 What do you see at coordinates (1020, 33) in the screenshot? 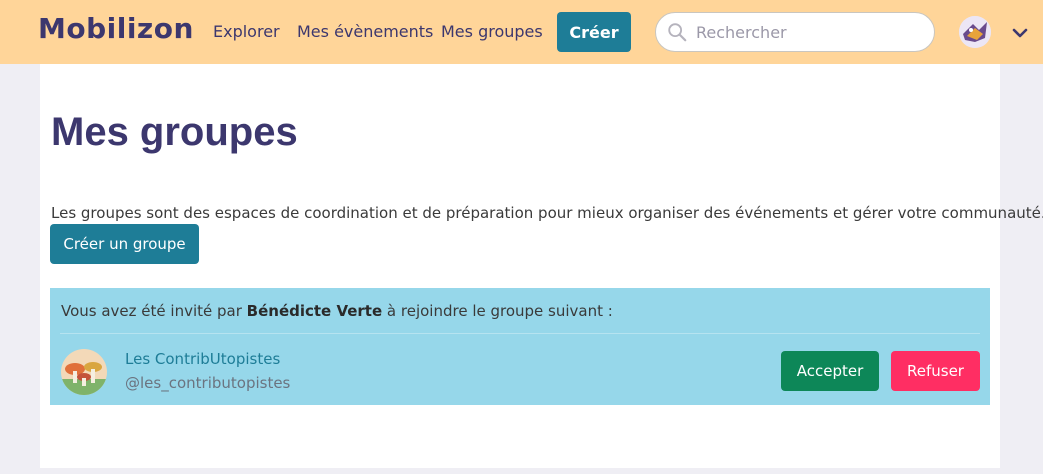
I see `chevron-down-icon` at bounding box center [1020, 33].